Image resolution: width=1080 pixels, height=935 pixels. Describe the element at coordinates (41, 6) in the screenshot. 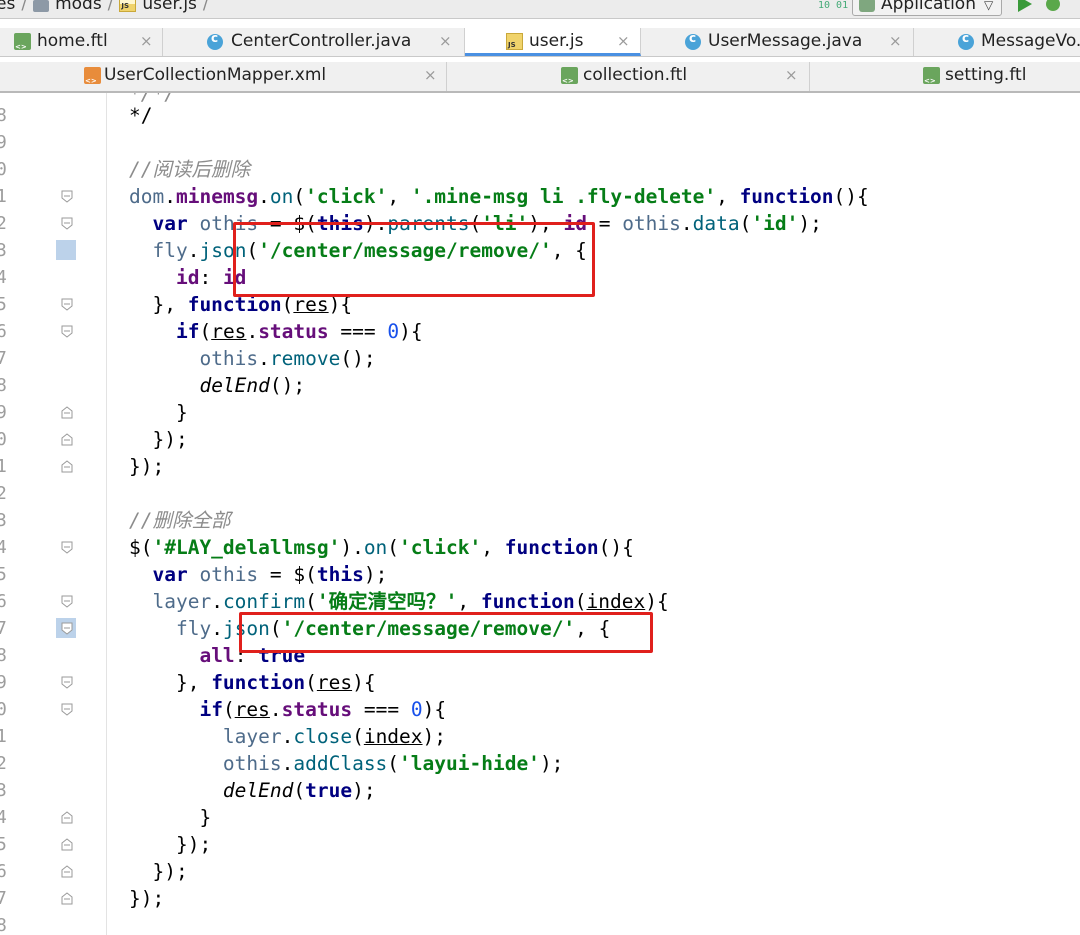

I see `folder-icon` at that location.